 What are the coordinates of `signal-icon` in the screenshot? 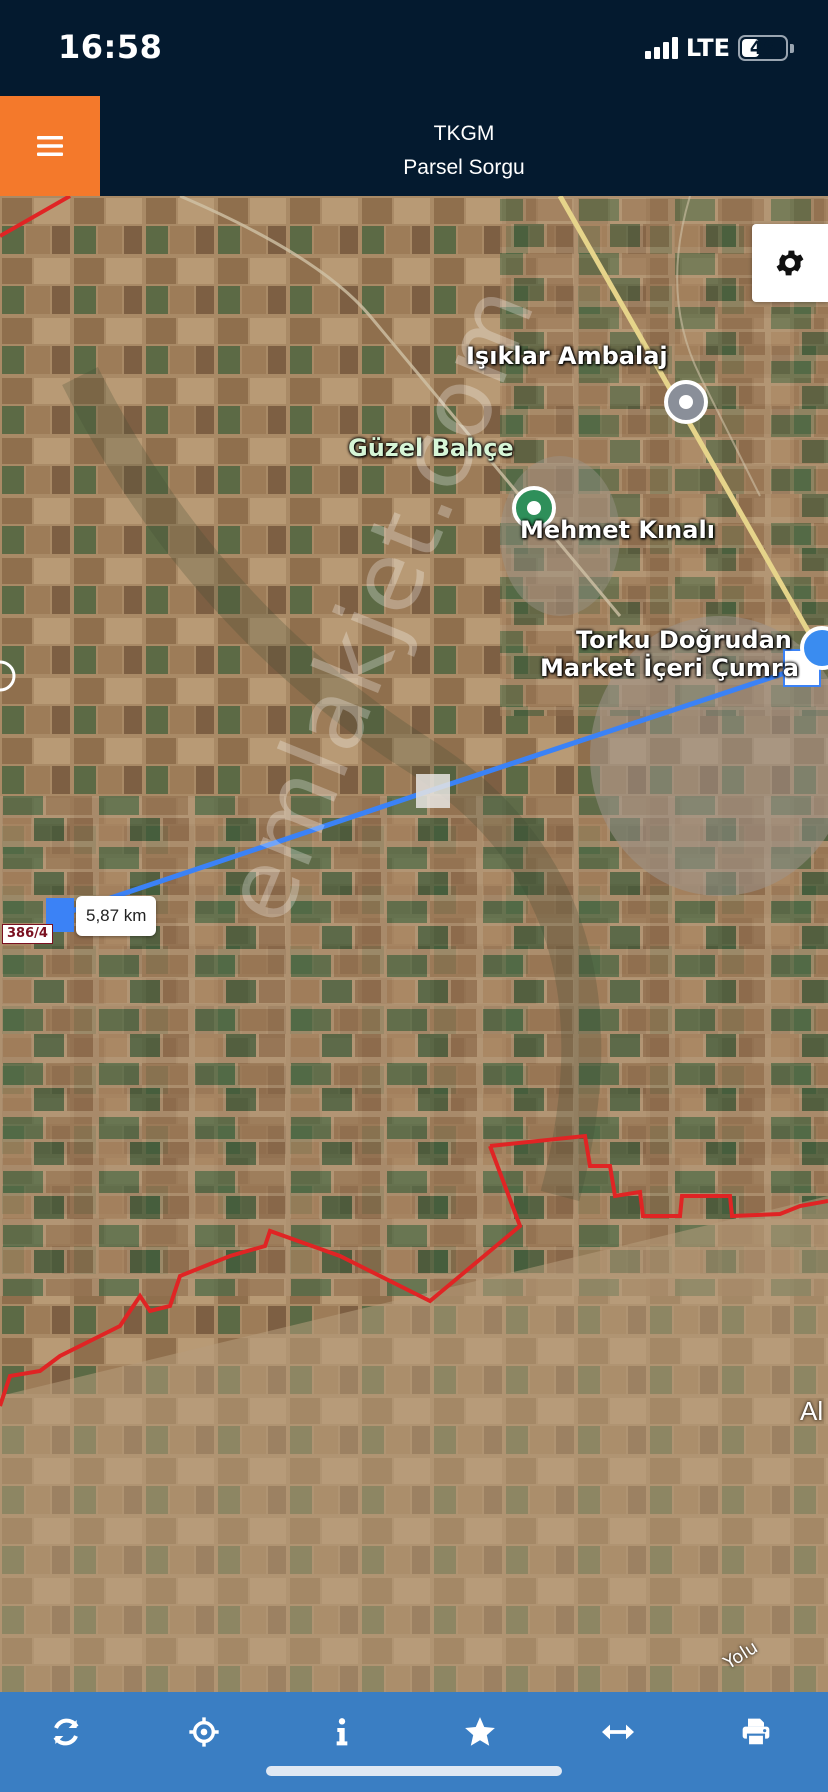 It's located at (661, 48).